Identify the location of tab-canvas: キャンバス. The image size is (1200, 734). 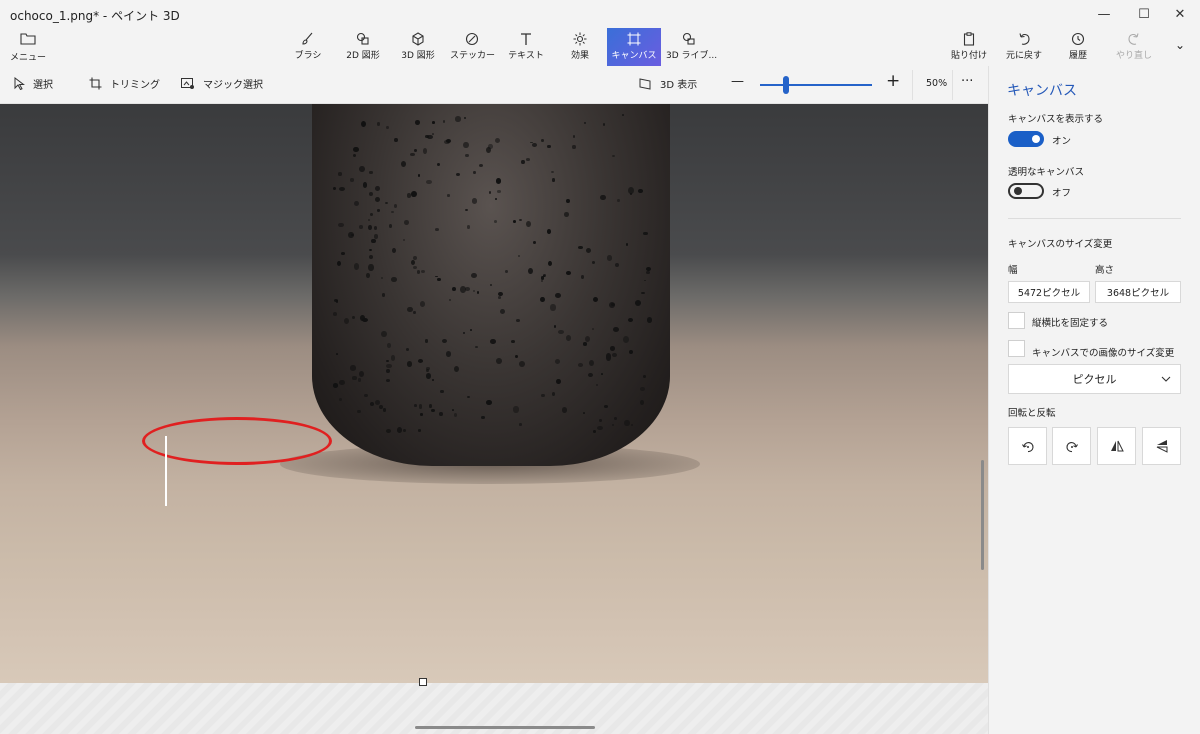
(634, 47).